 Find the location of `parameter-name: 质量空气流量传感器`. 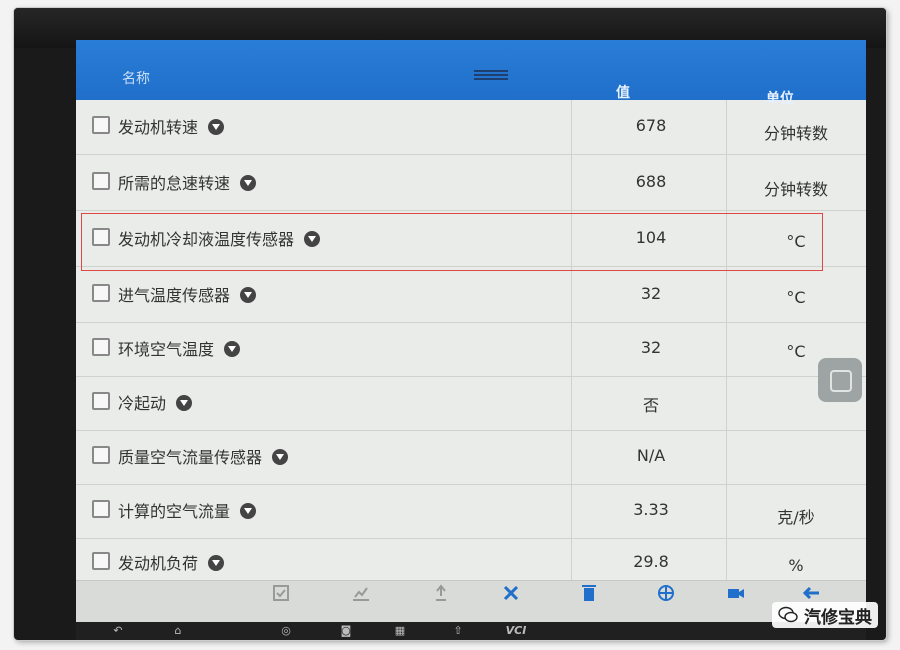

parameter-name: 质量空气流量传感器 is located at coordinates (190, 457).